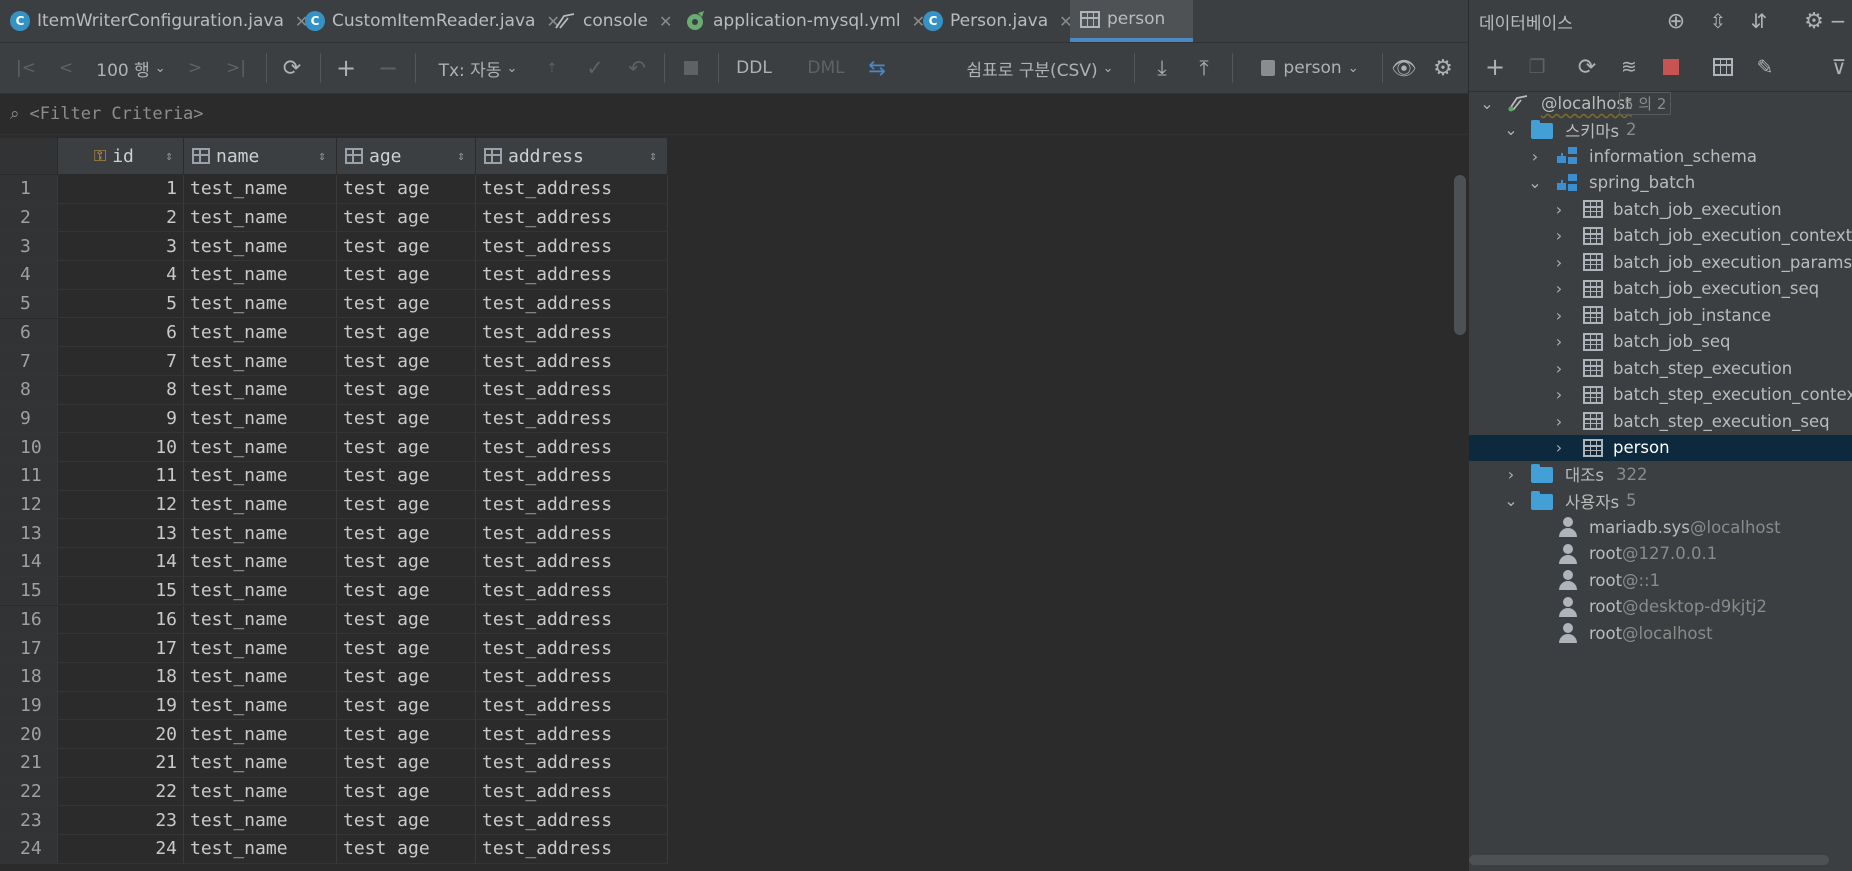  I want to click on column-header-age: age ⇕, so click(406, 156).